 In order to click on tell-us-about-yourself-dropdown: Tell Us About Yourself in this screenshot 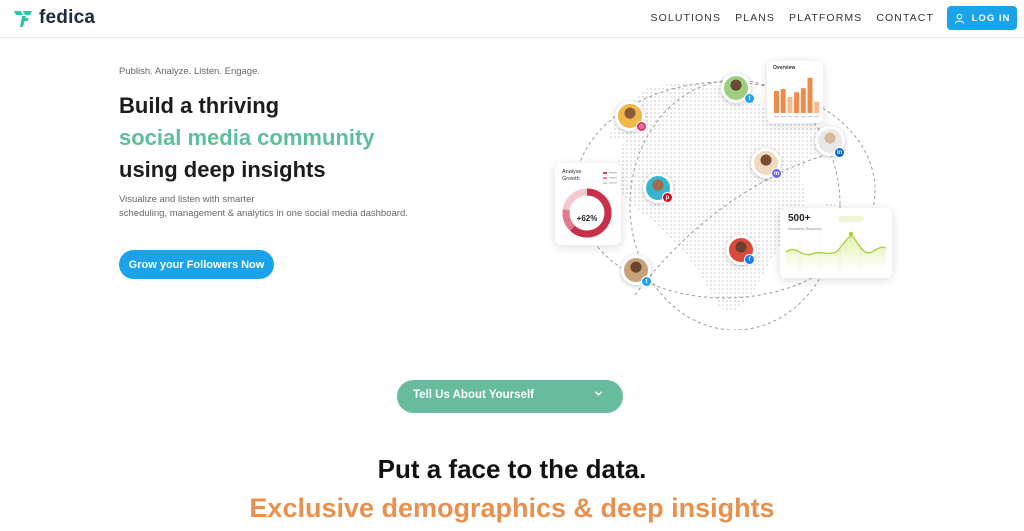, I will do `click(510, 396)`.